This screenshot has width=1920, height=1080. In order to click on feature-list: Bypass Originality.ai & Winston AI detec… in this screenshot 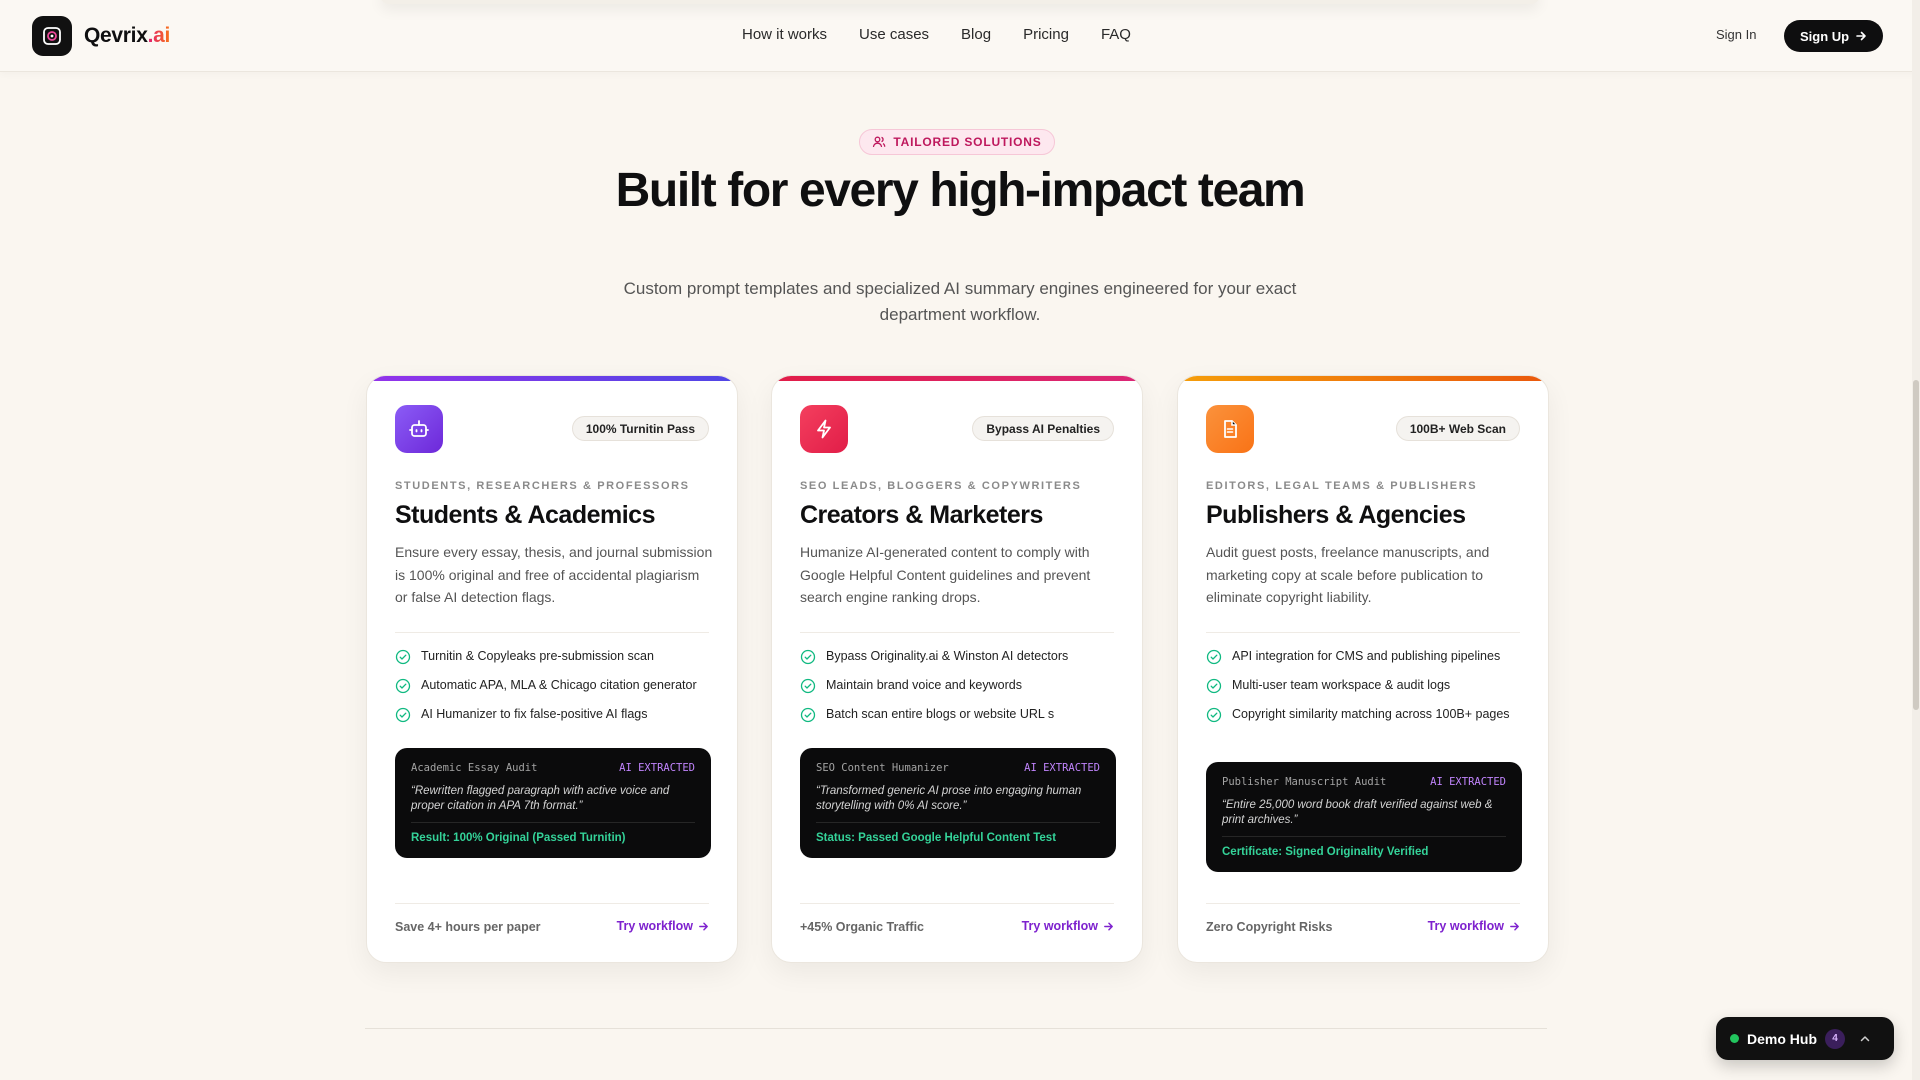, I will do `click(959, 691)`.